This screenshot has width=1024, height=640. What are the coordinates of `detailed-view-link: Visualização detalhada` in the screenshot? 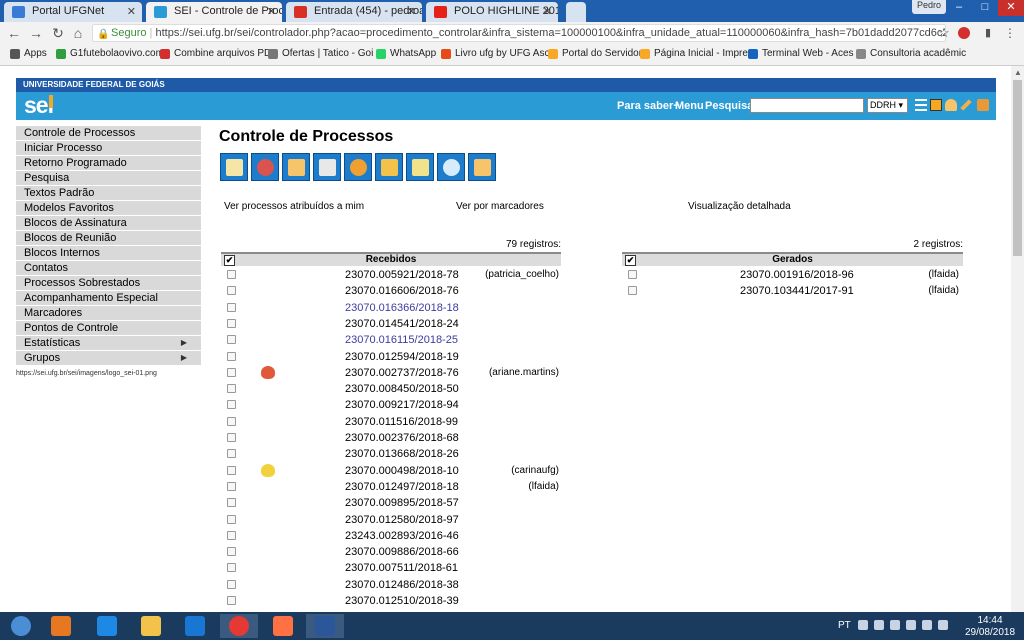 It's located at (739, 206).